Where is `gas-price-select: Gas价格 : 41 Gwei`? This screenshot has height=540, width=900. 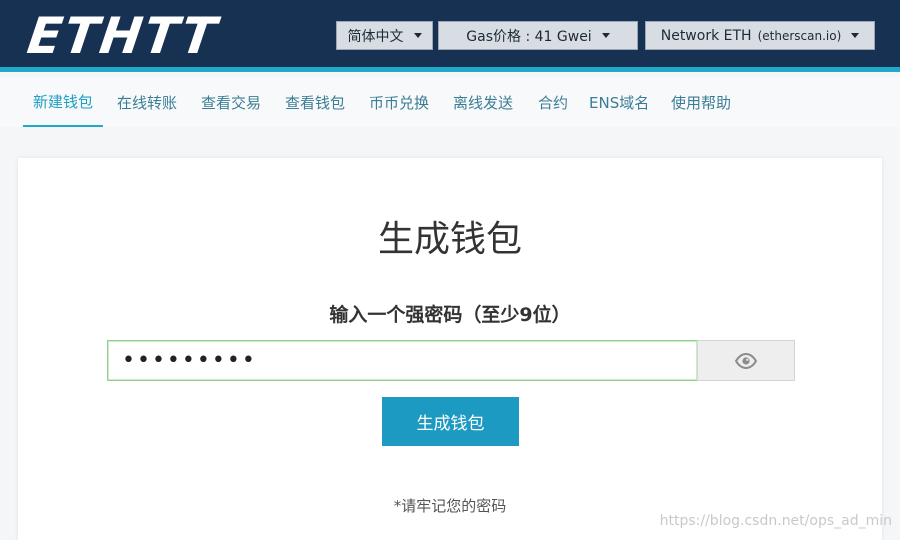 gas-price-select: Gas价格 : 41 Gwei is located at coordinates (538, 35).